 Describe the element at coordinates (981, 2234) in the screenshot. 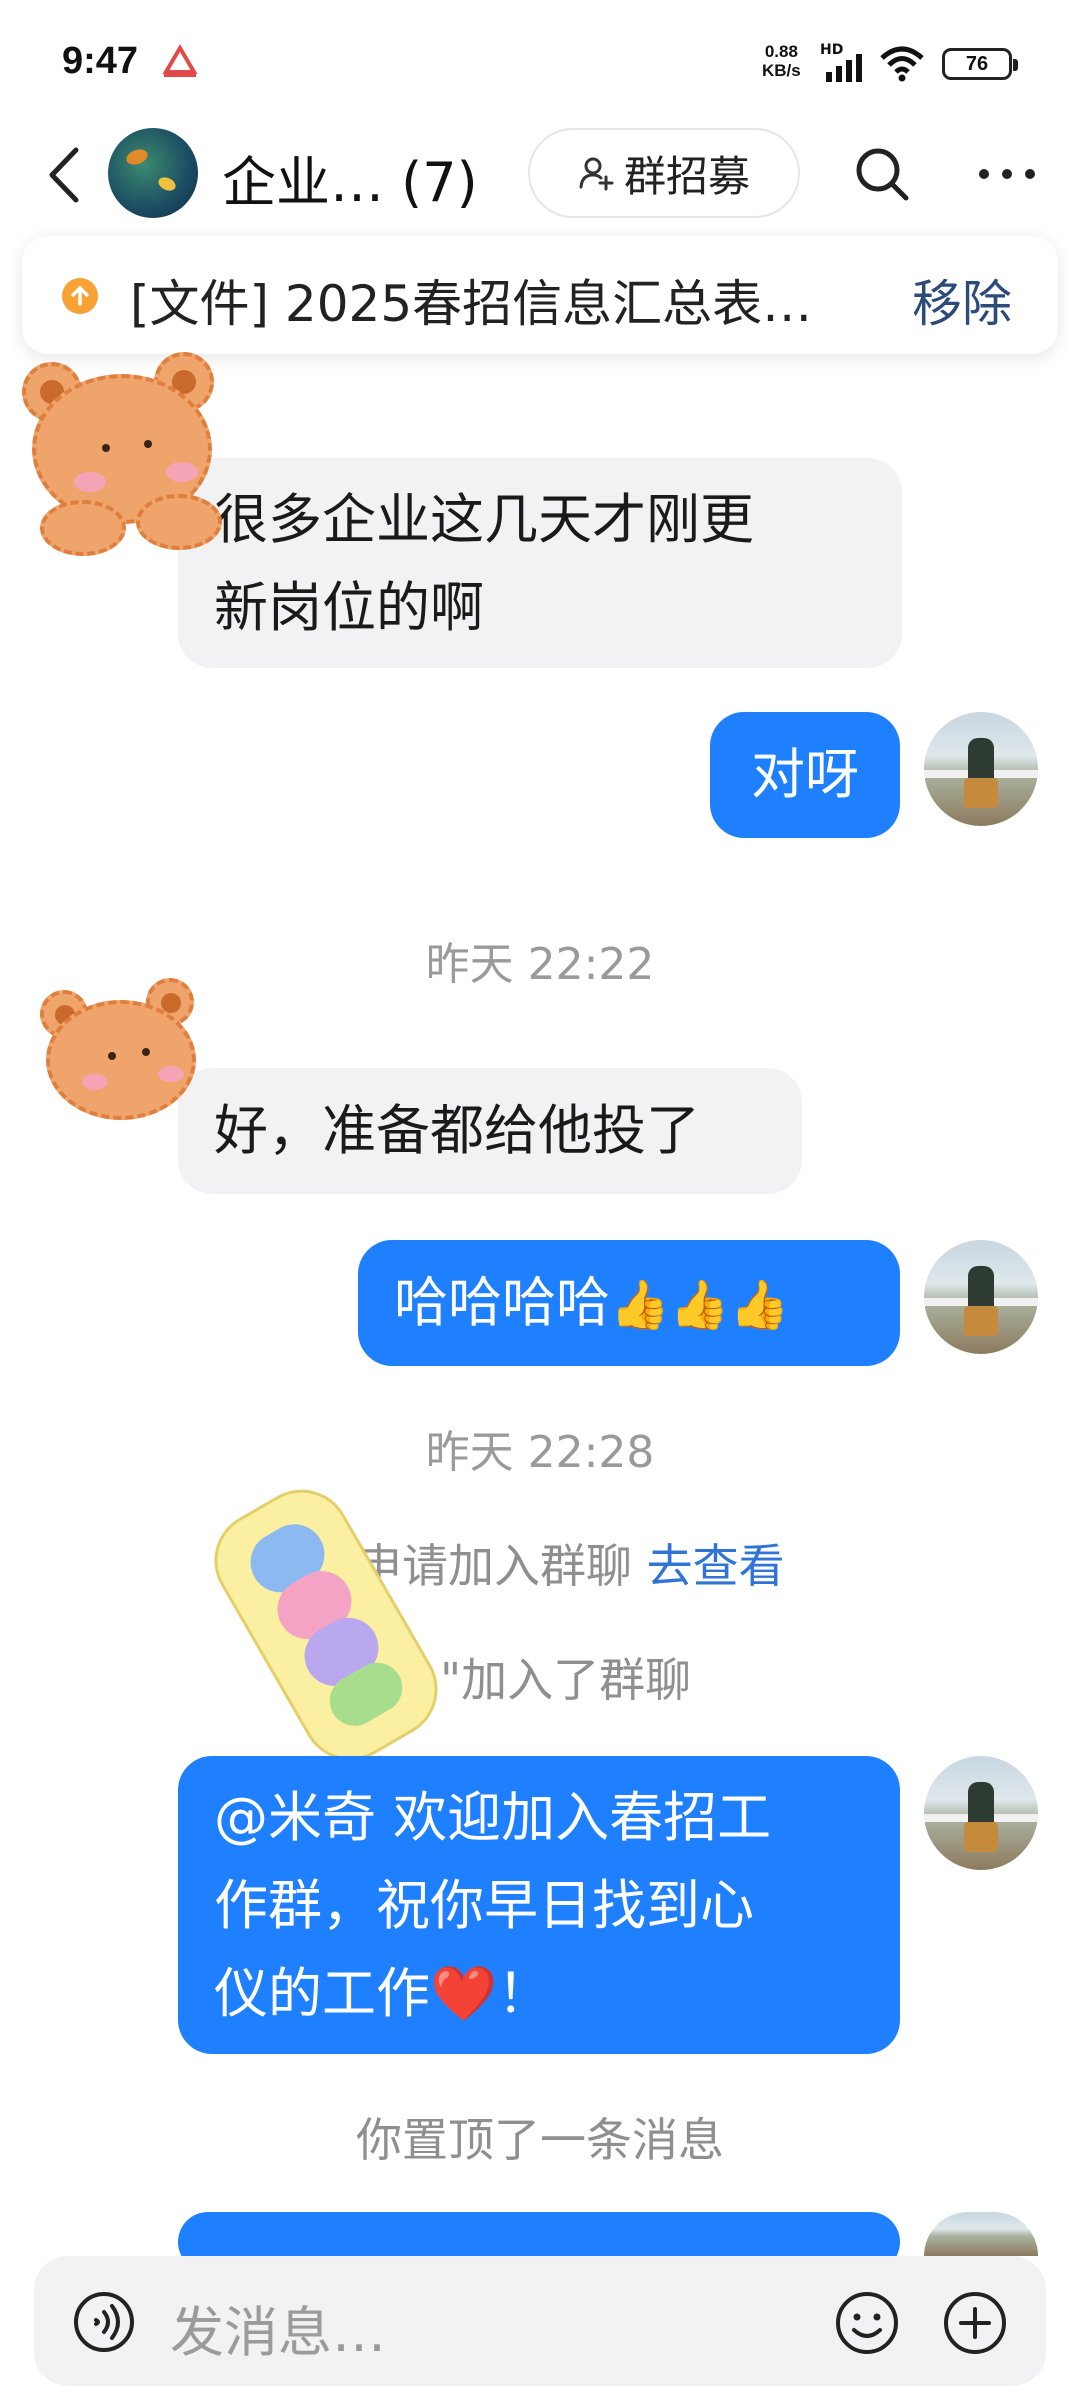

I see `my-avatar-partial` at that location.